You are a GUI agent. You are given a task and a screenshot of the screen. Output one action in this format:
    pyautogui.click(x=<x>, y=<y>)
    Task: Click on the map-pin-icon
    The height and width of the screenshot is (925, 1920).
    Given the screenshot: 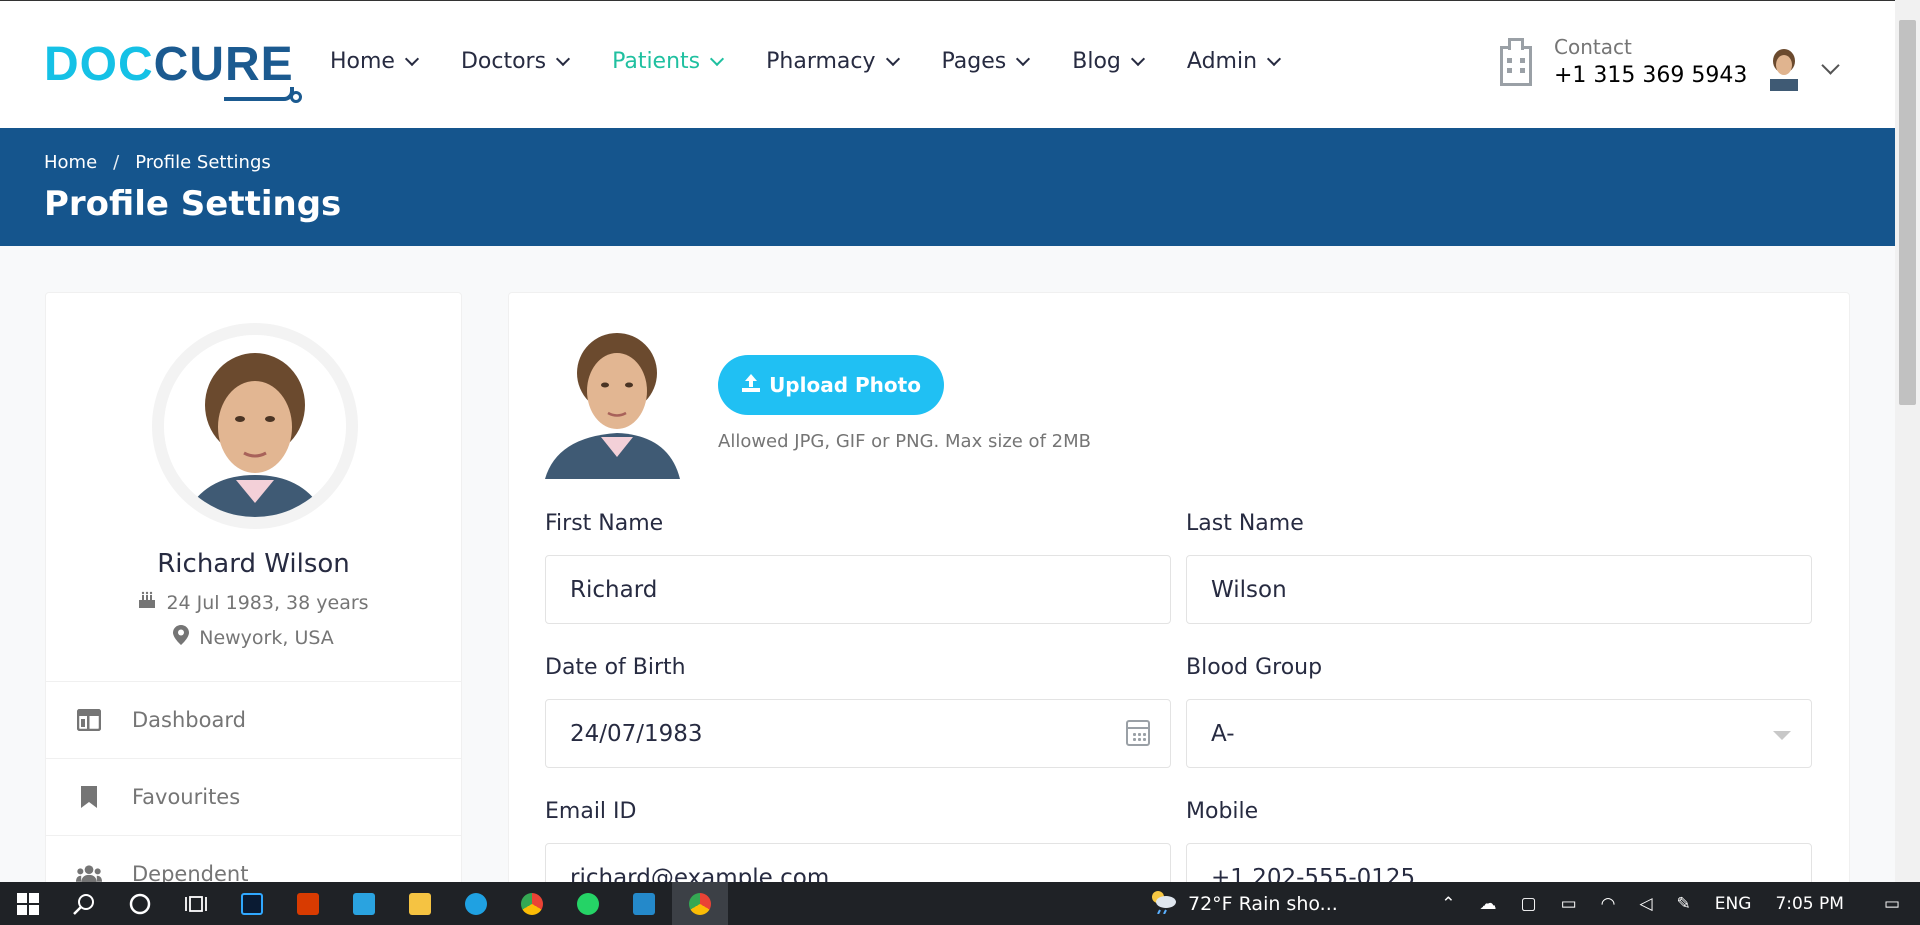 What is the action you would take?
    pyautogui.click(x=181, y=637)
    